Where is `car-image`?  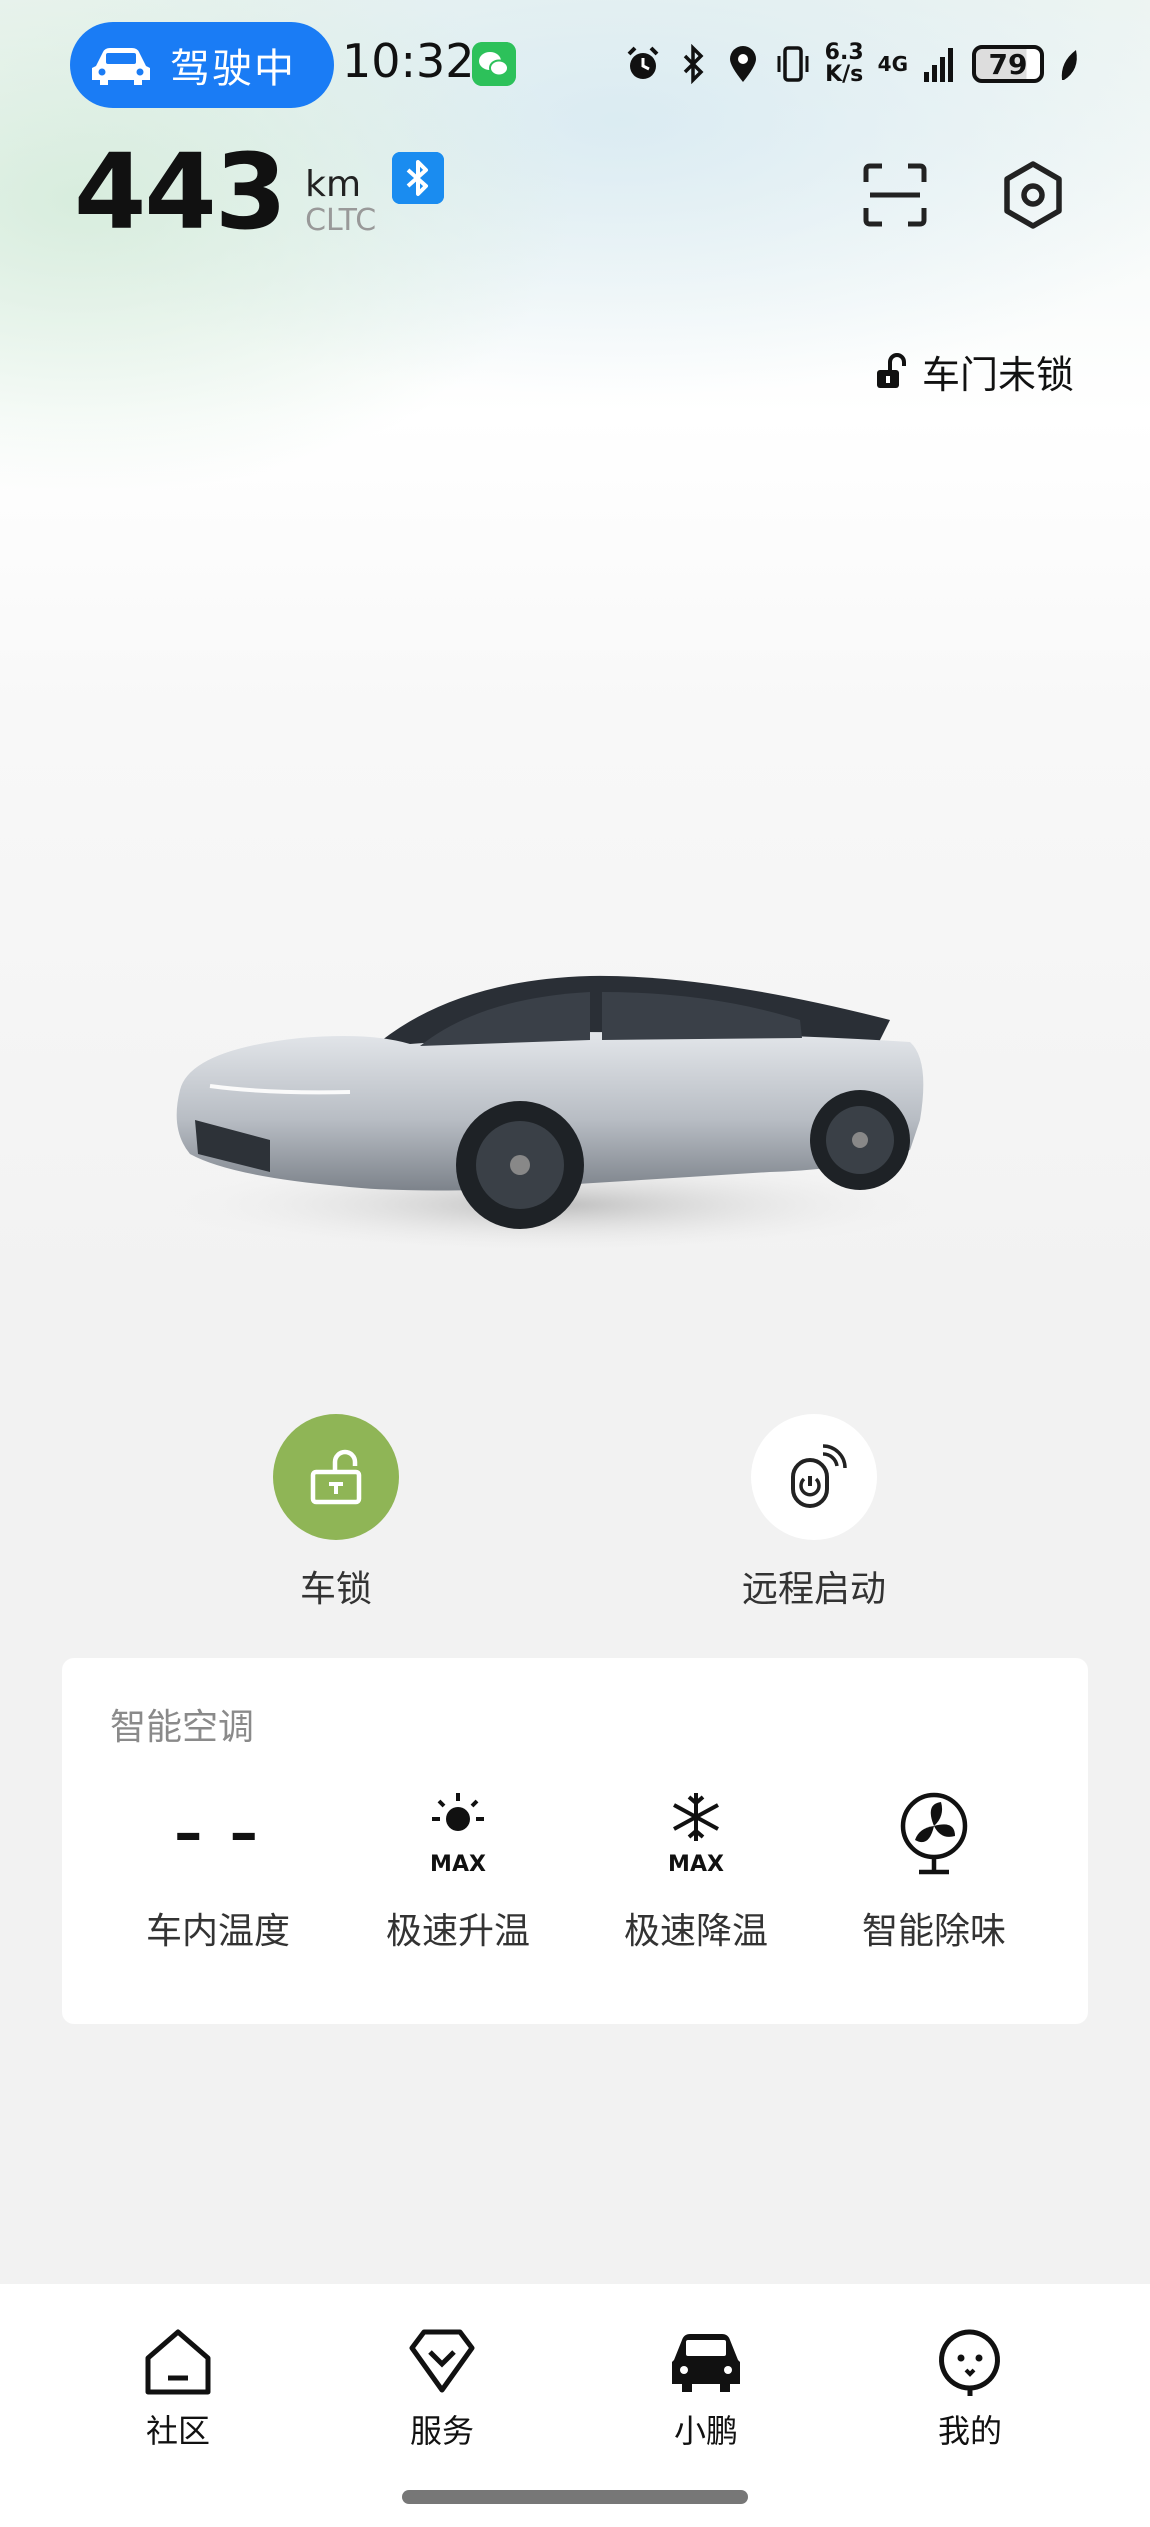
car-image is located at coordinates (545, 1115).